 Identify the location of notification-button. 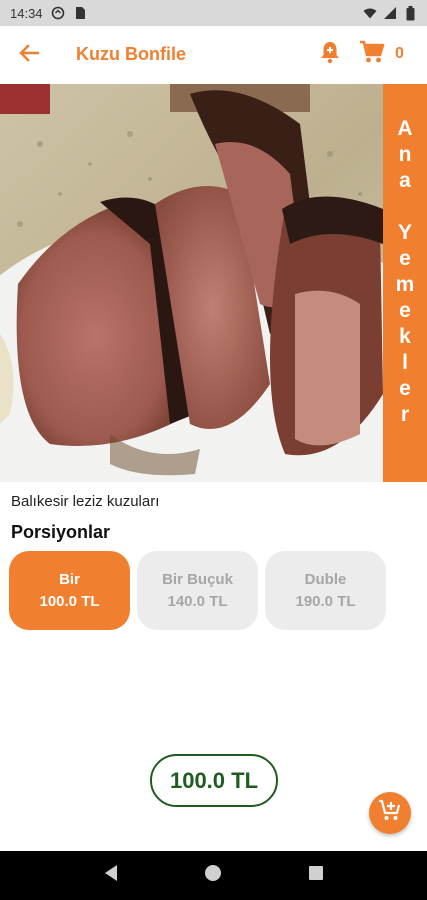
(330, 54).